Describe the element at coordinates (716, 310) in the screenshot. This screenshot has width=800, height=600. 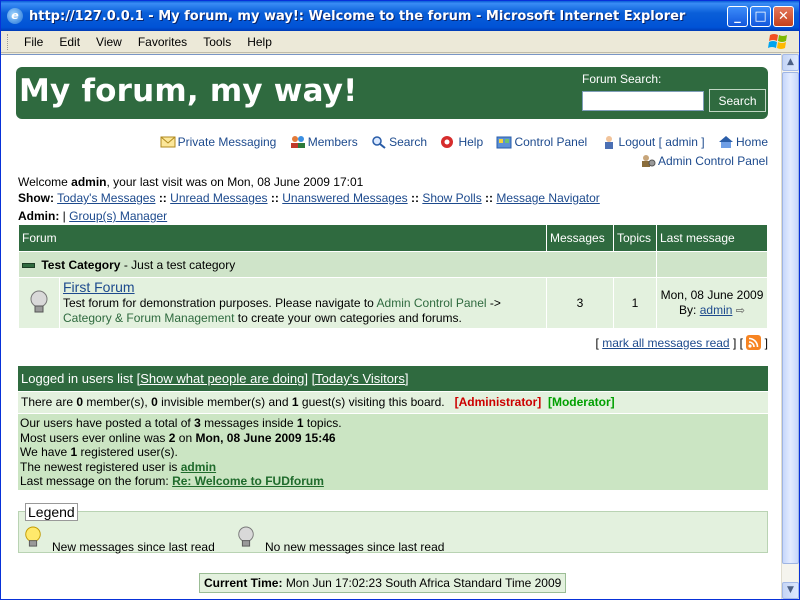
I see `last-message-user-link: admin` at that location.